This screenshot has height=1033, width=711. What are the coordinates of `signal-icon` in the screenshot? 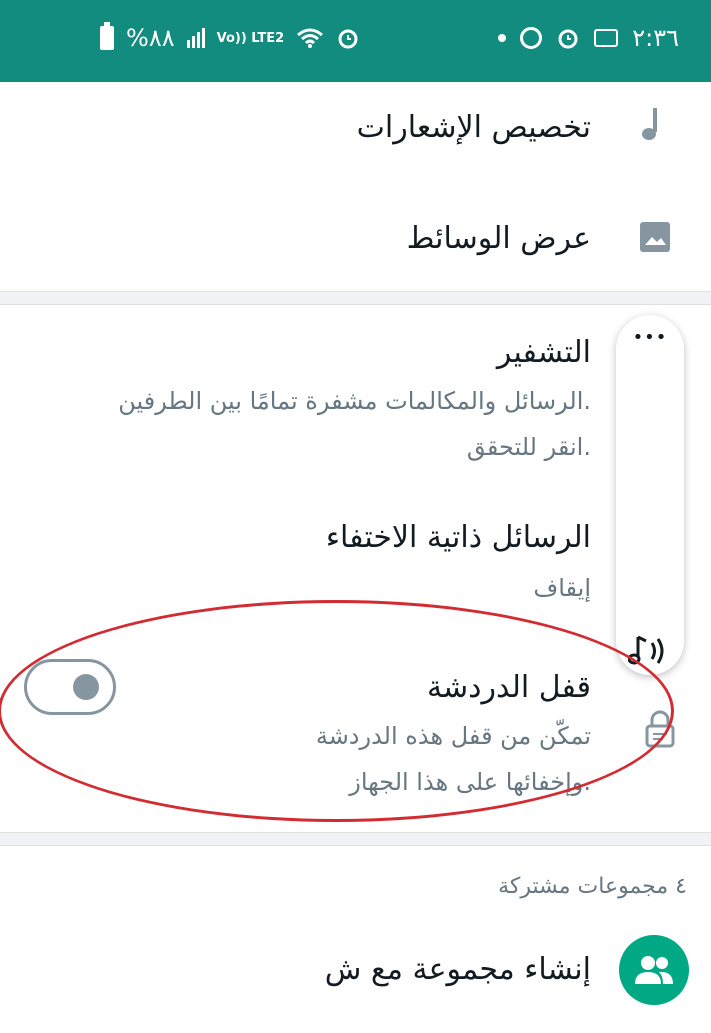 It's located at (195, 38).